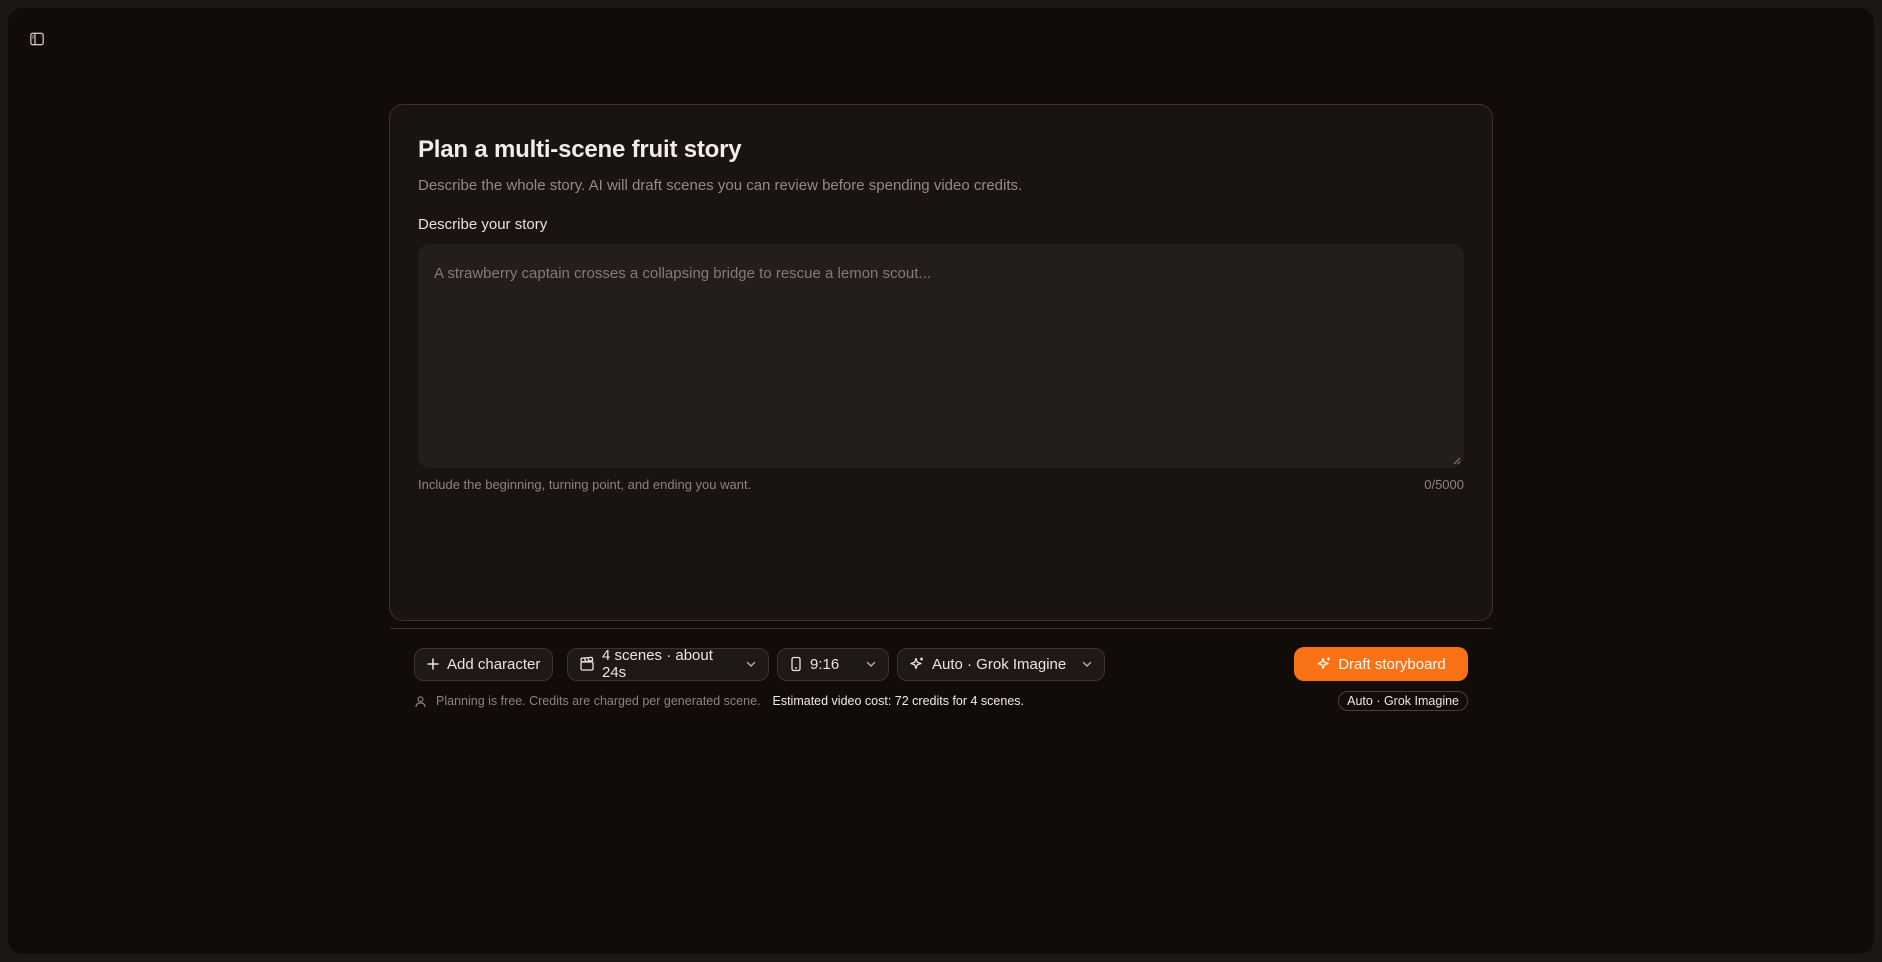 The width and height of the screenshot is (1882, 962). What do you see at coordinates (483, 224) in the screenshot?
I see `story-field-label: Describe your story` at bounding box center [483, 224].